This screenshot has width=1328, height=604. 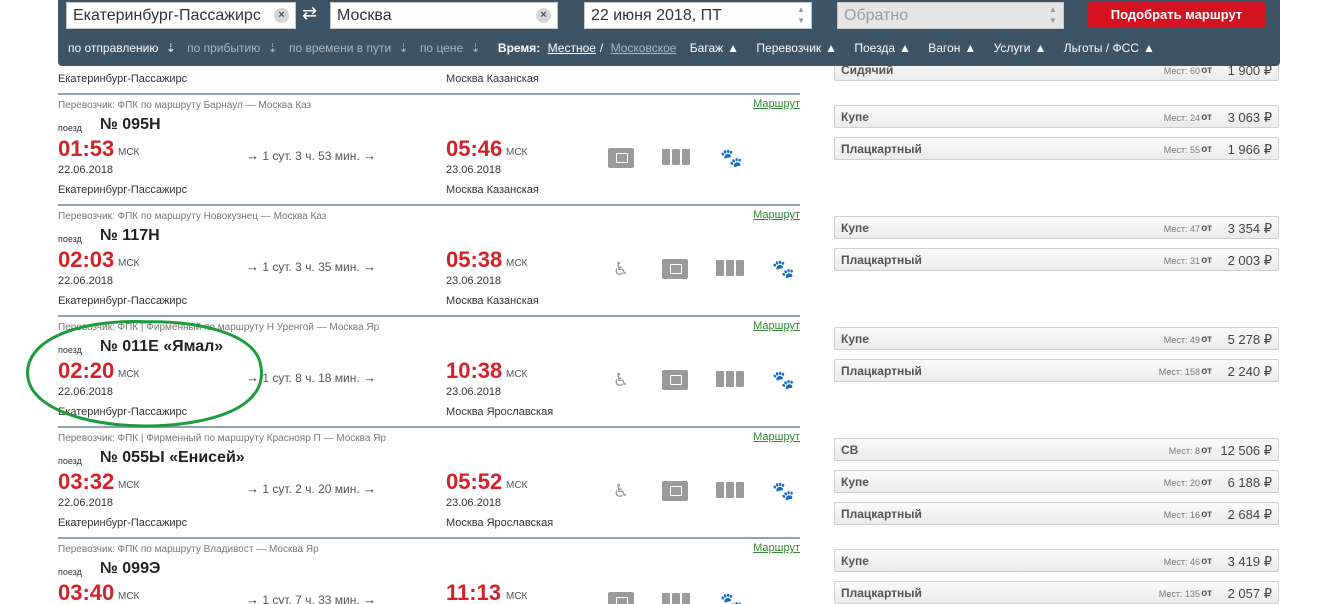 I want to click on arrival-station: Москва Казанская, so click(x=492, y=301).